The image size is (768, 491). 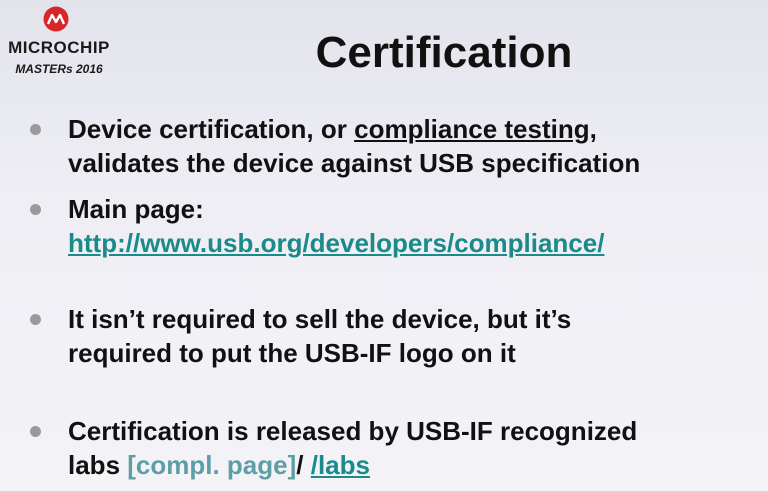 What do you see at coordinates (211, 129) in the screenshot?
I see `bullet-text: Device certification, or` at bounding box center [211, 129].